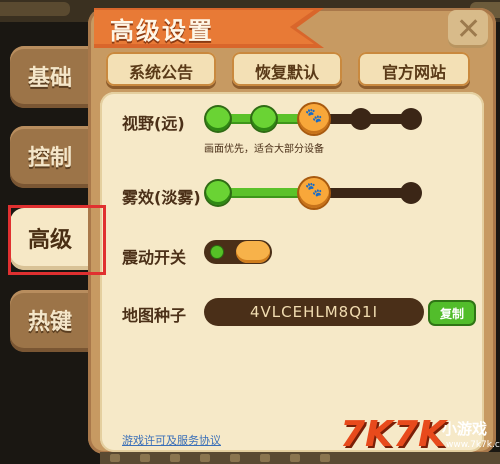 The image size is (500, 464). Describe the element at coordinates (50, 78) in the screenshot. I see `tab-basic-label: 基础` at that location.